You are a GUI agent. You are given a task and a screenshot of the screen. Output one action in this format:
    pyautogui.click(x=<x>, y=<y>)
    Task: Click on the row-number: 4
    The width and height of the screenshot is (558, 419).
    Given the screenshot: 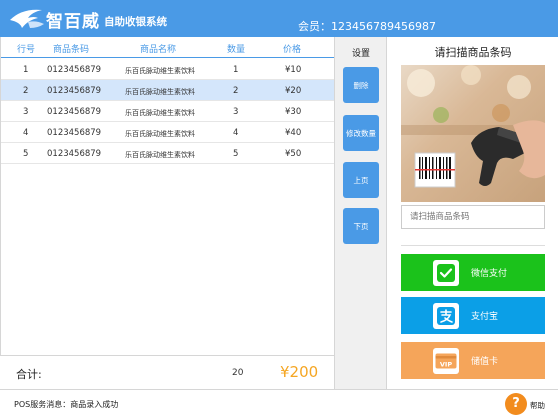 What is the action you would take?
    pyautogui.click(x=26, y=133)
    